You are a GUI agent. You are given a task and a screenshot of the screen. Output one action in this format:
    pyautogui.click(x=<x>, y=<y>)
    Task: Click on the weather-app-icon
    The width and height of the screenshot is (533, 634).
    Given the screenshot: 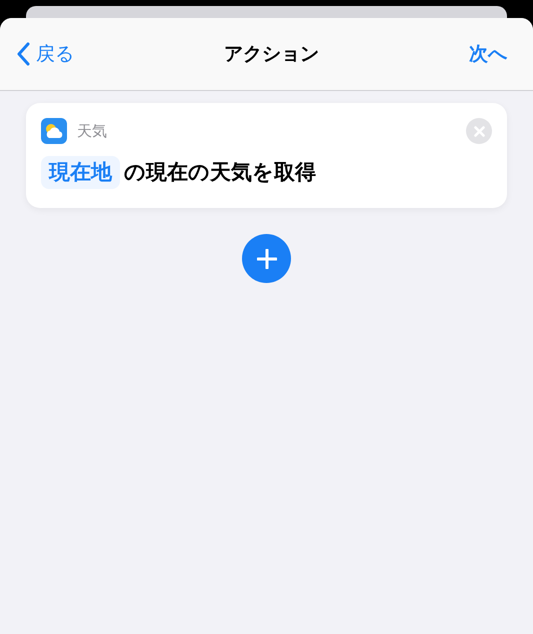 What is the action you would take?
    pyautogui.click(x=54, y=131)
    